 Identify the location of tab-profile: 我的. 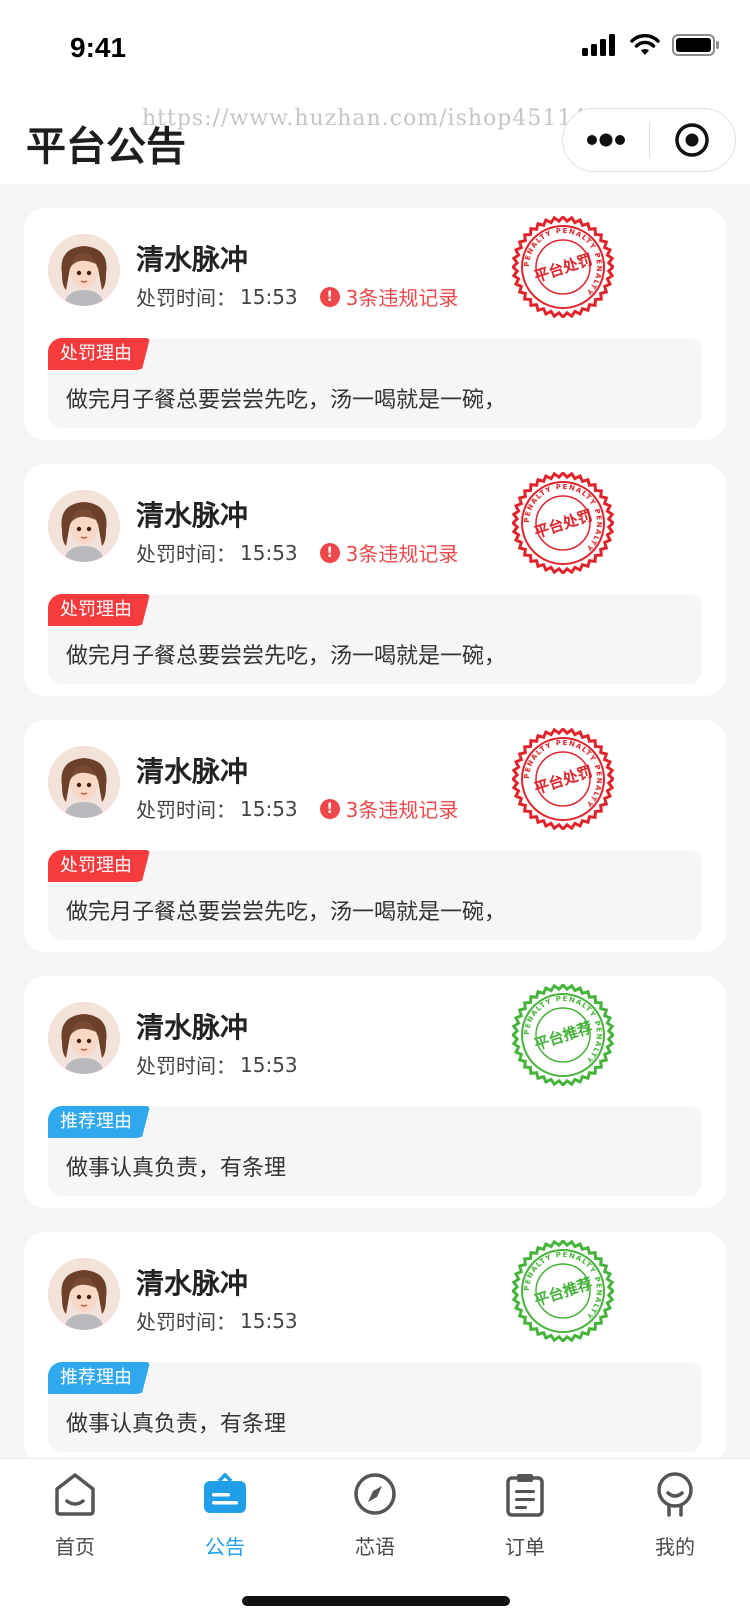
(675, 1515).